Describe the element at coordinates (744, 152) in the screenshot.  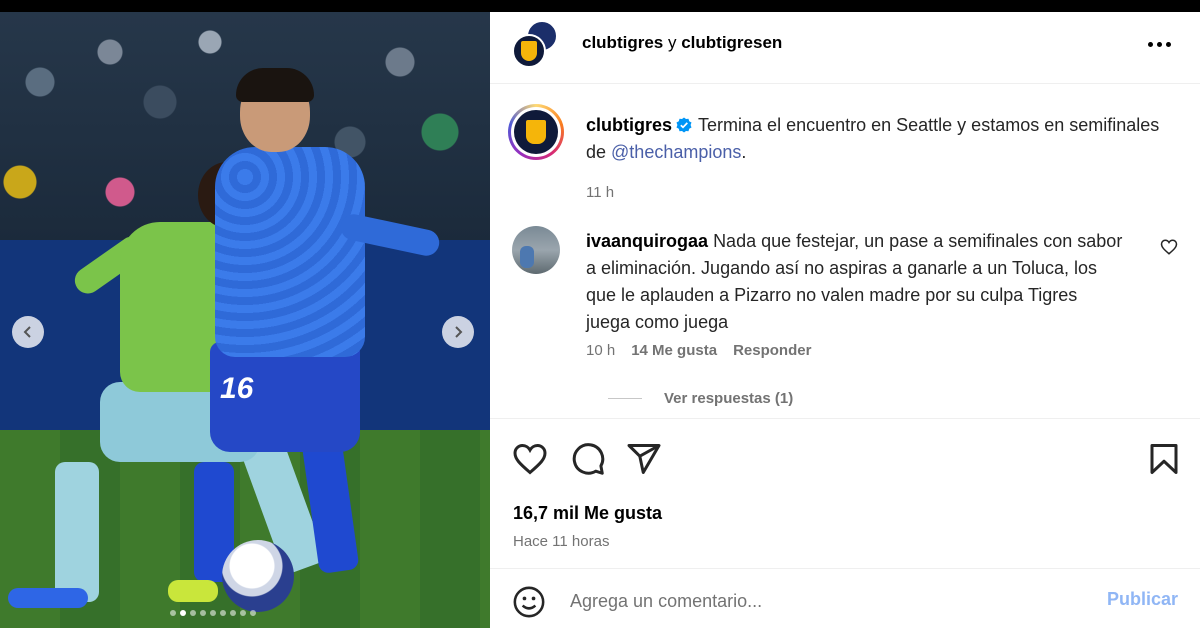
I see `caption-end: .` at that location.